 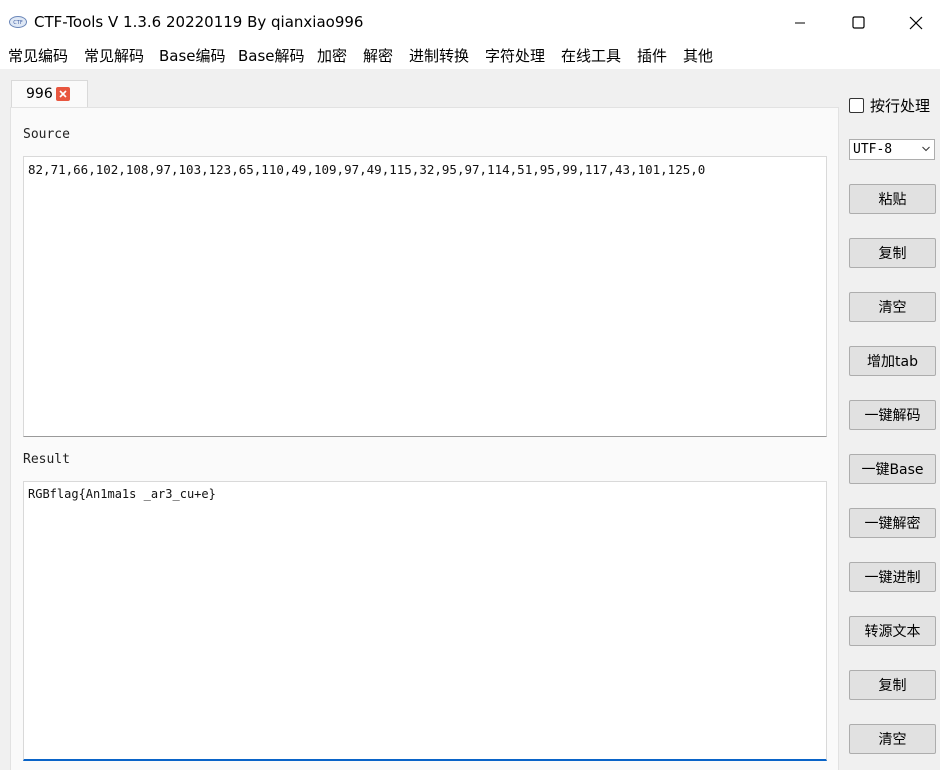 I want to click on tab-label: 996, so click(x=39, y=94).